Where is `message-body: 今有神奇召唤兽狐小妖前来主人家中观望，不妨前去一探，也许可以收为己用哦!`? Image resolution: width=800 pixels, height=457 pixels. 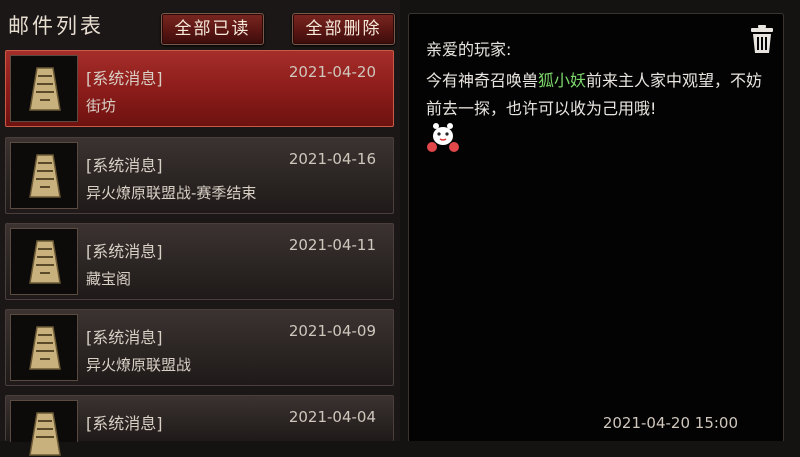 message-body: 今有神奇召唤兽狐小妖前来主人家中观望，不妨前去一探，也许可以收为己用哦! is located at coordinates (598, 95).